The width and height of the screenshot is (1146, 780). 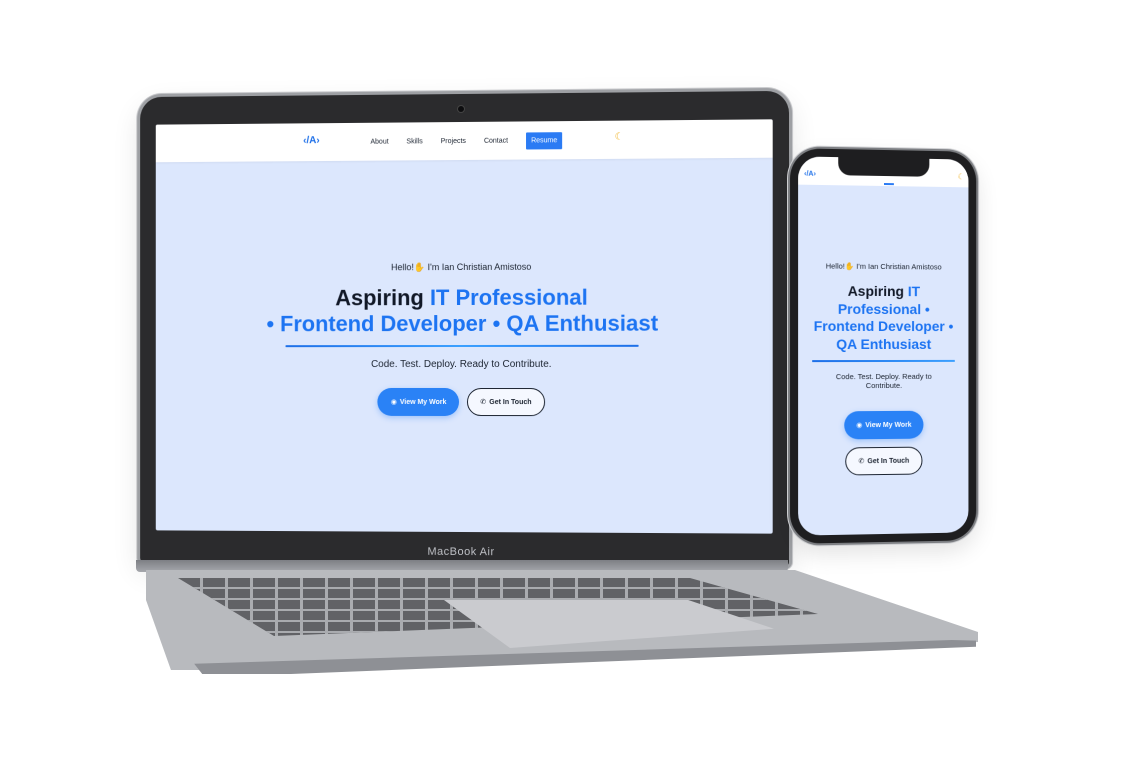 I want to click on title-underline, so click(x=462, y=346).